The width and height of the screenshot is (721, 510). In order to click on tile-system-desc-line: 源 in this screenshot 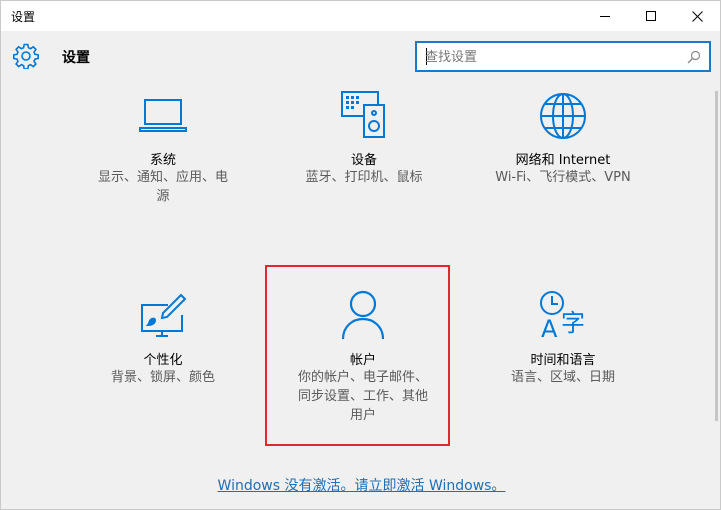, I will do `click(163, 196)`.